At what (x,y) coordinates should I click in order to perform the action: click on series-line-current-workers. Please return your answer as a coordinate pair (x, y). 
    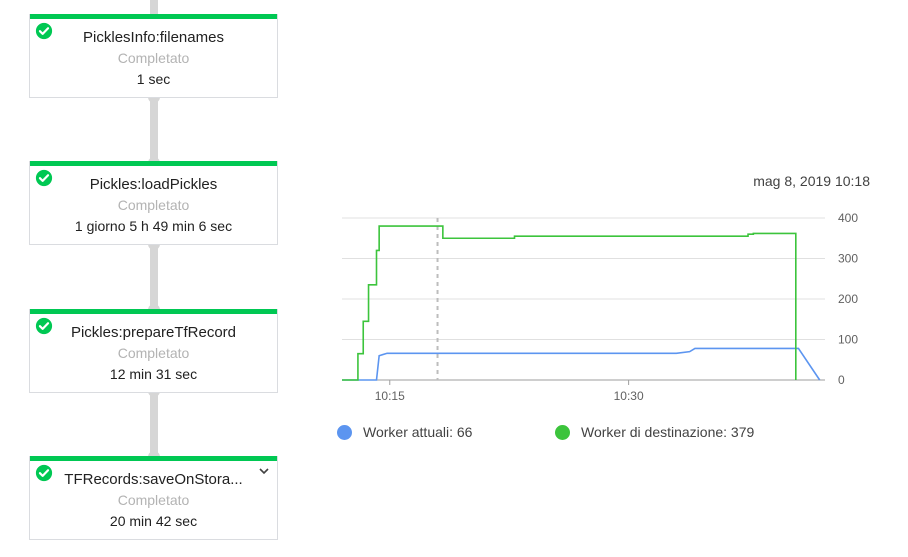
    Looking at the image, I should click on (581, 364).